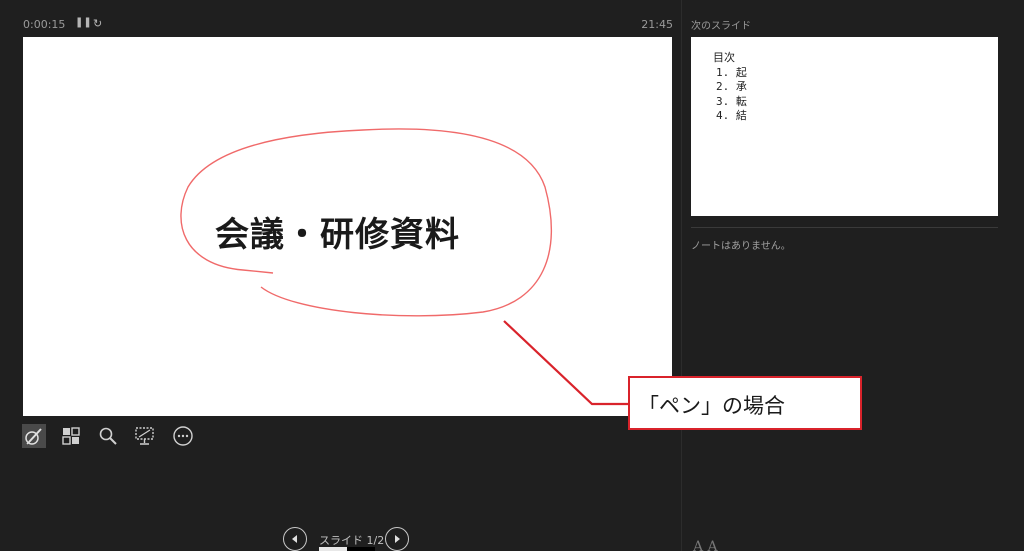  Describe the element at coordinates (745, 403) in the screenshot. I see `callout-box: 「ペン」の場合` at that location.